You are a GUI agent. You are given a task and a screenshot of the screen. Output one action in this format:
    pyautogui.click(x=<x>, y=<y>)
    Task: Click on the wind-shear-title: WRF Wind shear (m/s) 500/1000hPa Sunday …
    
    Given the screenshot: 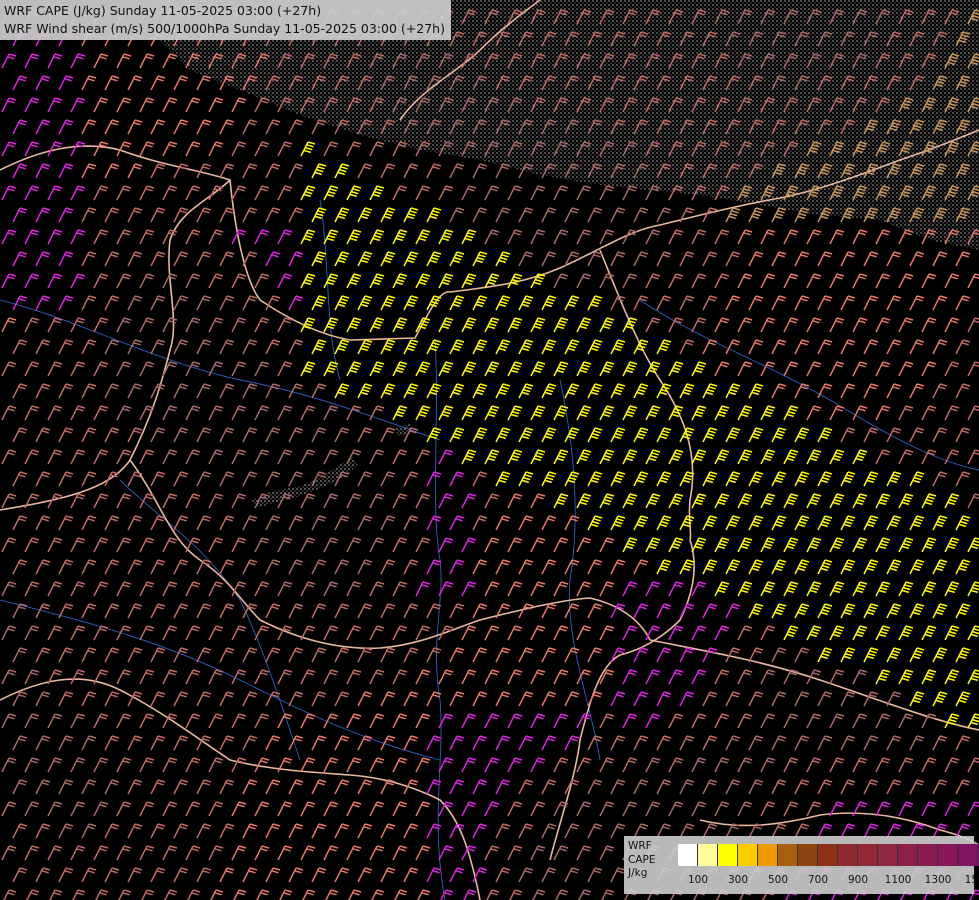 What is the action you would take?
    pyautogui.click(x=224, y=28)
    